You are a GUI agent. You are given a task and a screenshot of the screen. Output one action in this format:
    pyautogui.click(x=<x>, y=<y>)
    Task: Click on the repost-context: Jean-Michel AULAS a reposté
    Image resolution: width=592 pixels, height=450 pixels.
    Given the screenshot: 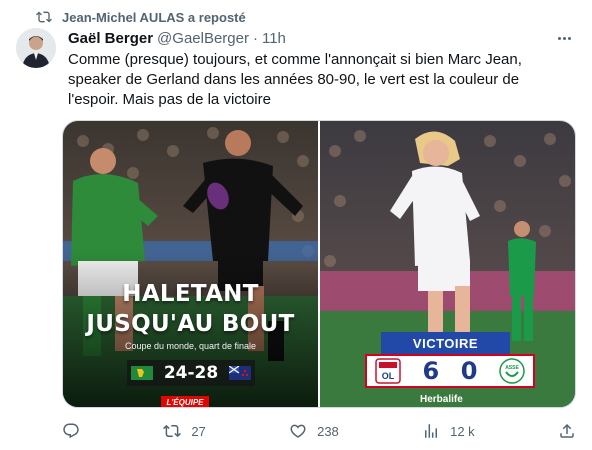 What is the action you would take?
    pyautogui.click(x=141, y=17)
    